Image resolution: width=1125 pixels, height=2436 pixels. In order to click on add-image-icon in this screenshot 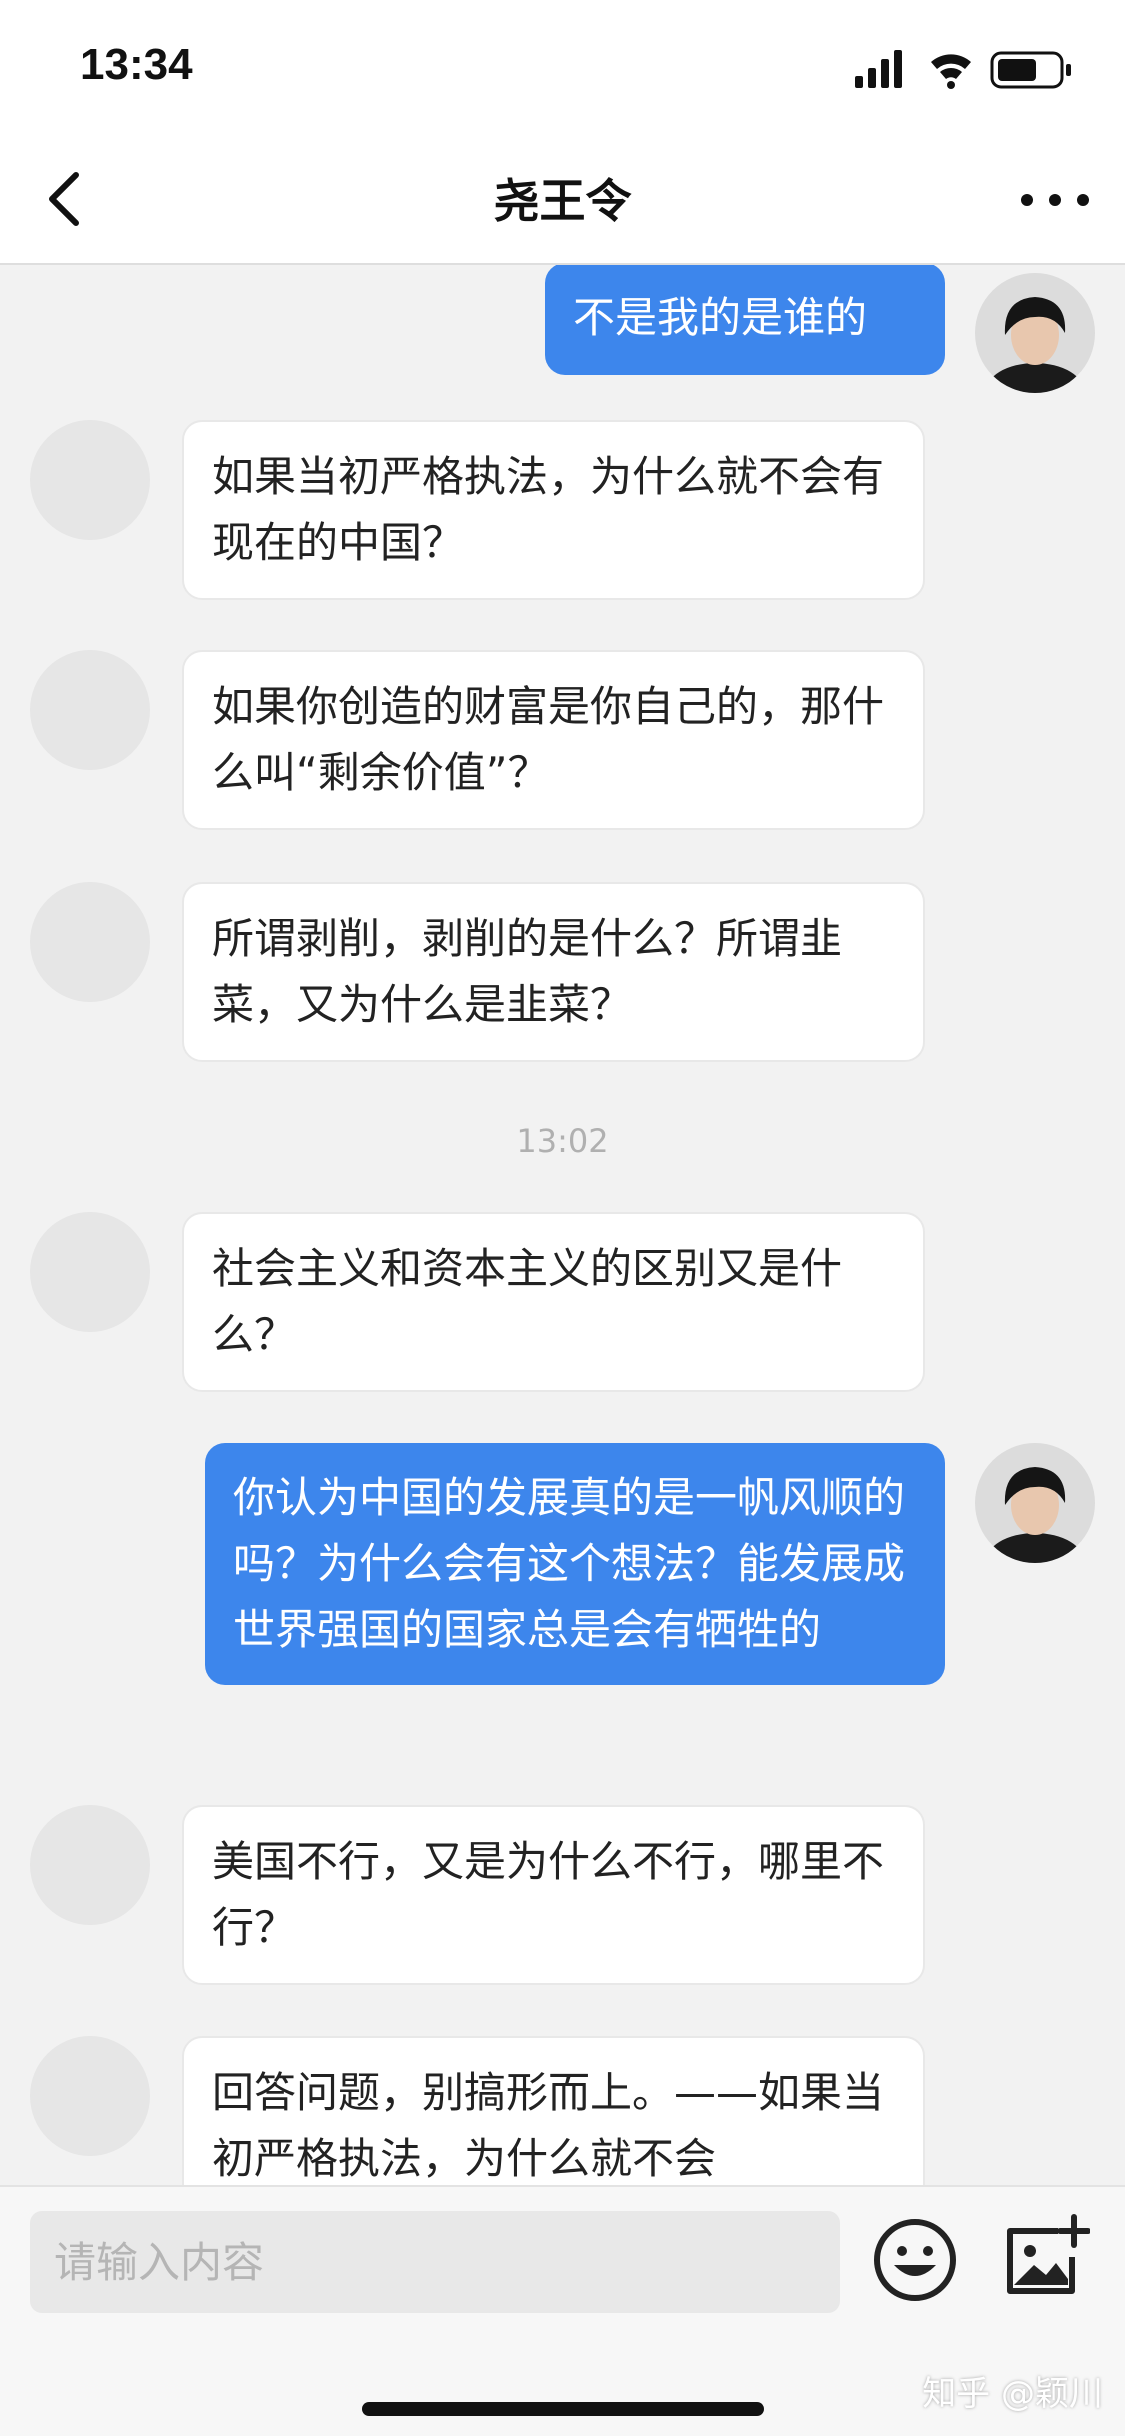, I will do `click(1045, 2258)`.